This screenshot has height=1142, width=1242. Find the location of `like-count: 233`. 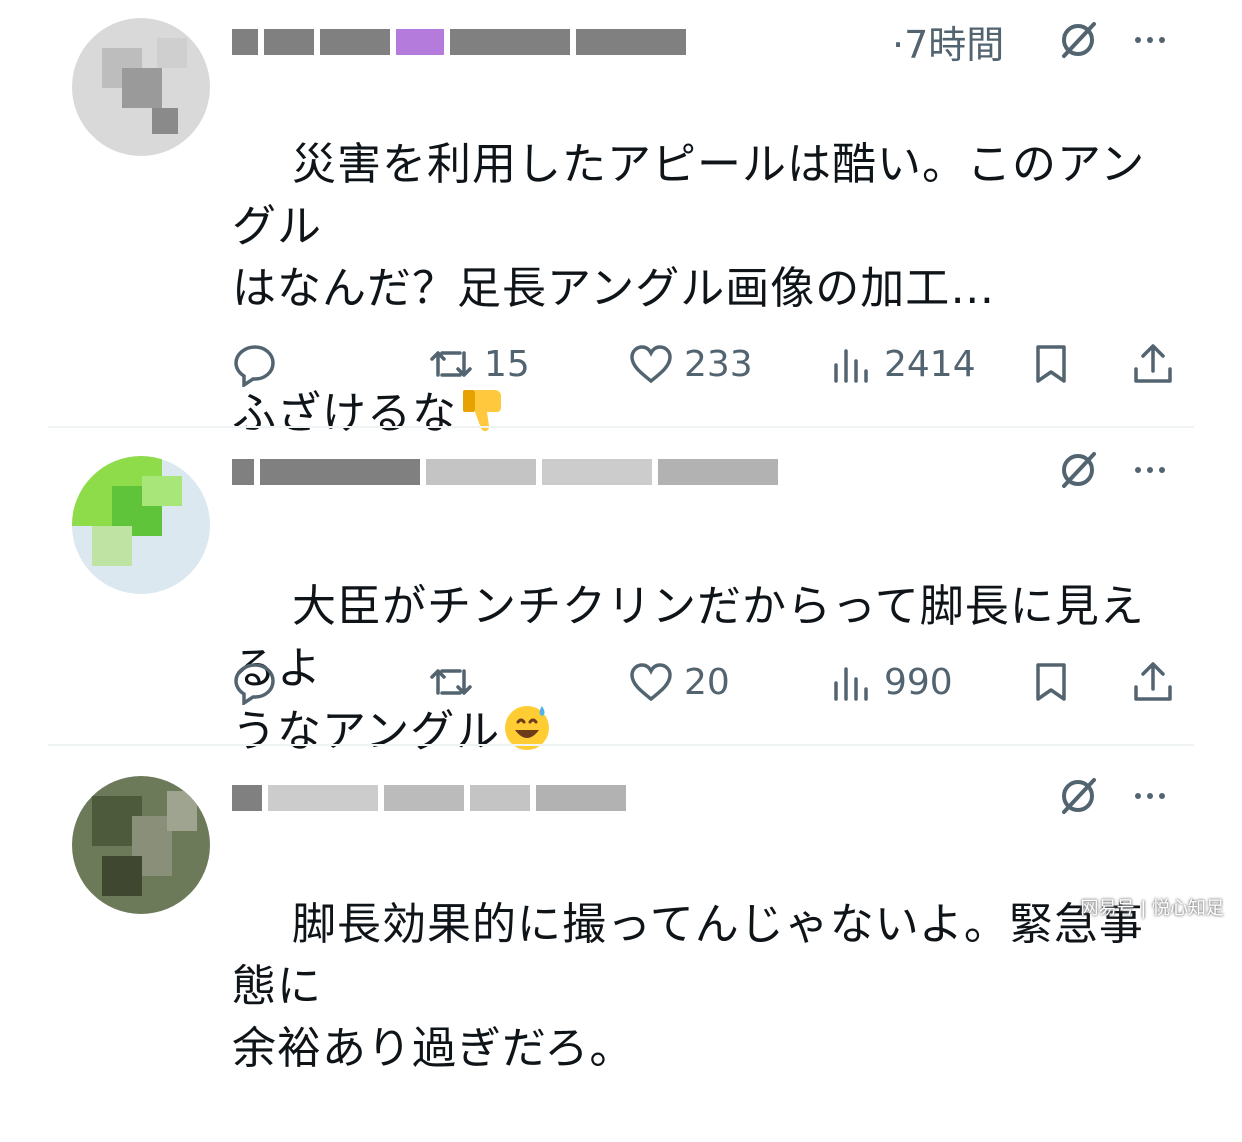

like-count: 233 is located at coordinates (718, 364).